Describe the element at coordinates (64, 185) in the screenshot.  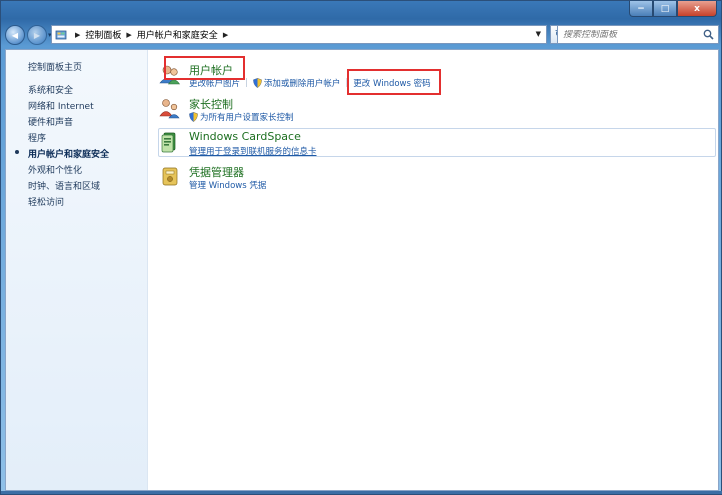
I see `sidebar-item-clock-language-region: 时钟、语言和区域` at that location.